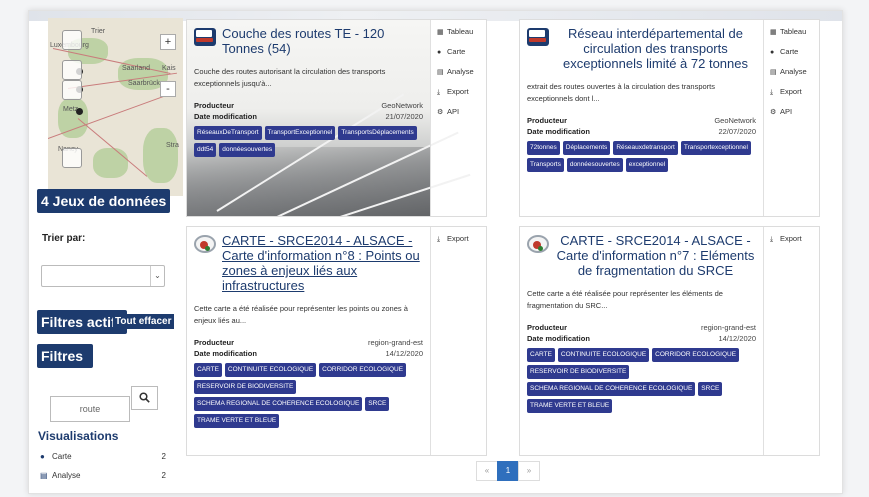  What do you see at coordinates (586, 148) in the screenshot?
I see `tag: Déplacements` at bounding box center [586, 148].